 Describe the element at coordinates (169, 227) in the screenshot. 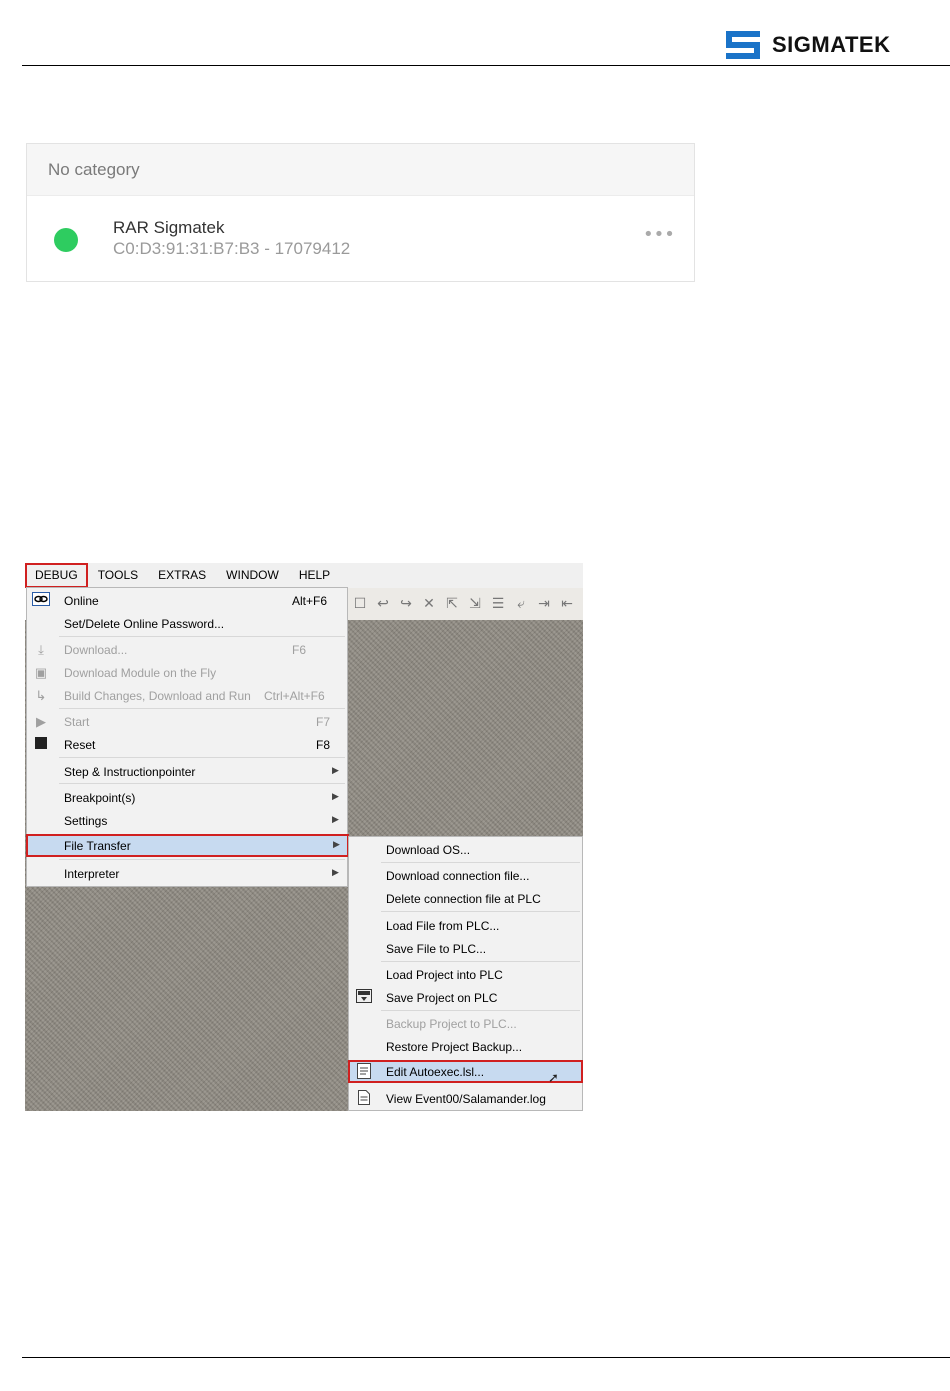

I see `device-name: RAR Sigmatek` at that location.